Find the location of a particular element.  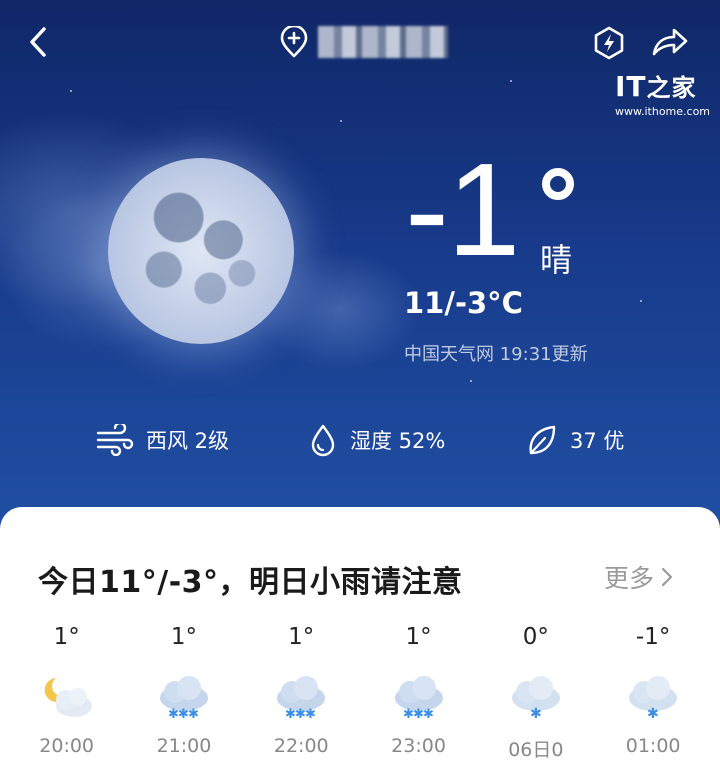

forecast-summary: 今日11°/-3°，明日小雨请注意 is located at coordinates (250, 582).